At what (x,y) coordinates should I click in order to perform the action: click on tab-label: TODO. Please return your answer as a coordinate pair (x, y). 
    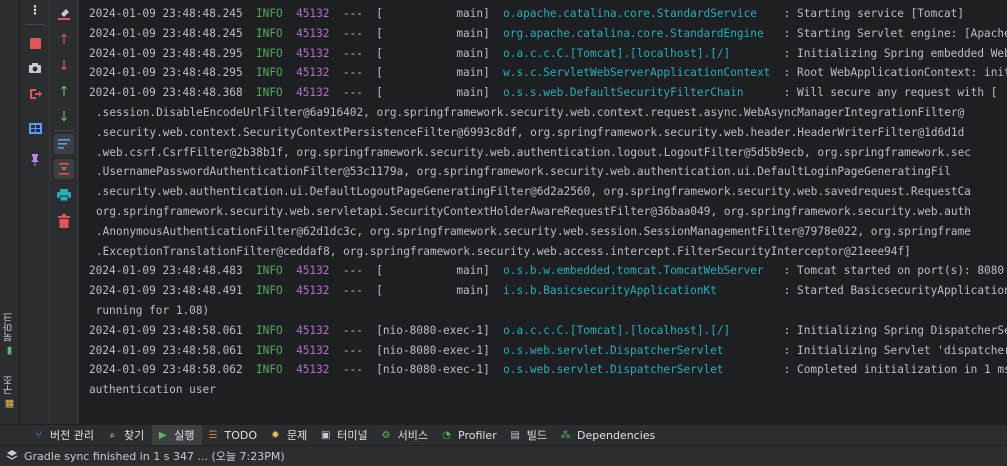
    Looking at the image, I should click on (240, 435).